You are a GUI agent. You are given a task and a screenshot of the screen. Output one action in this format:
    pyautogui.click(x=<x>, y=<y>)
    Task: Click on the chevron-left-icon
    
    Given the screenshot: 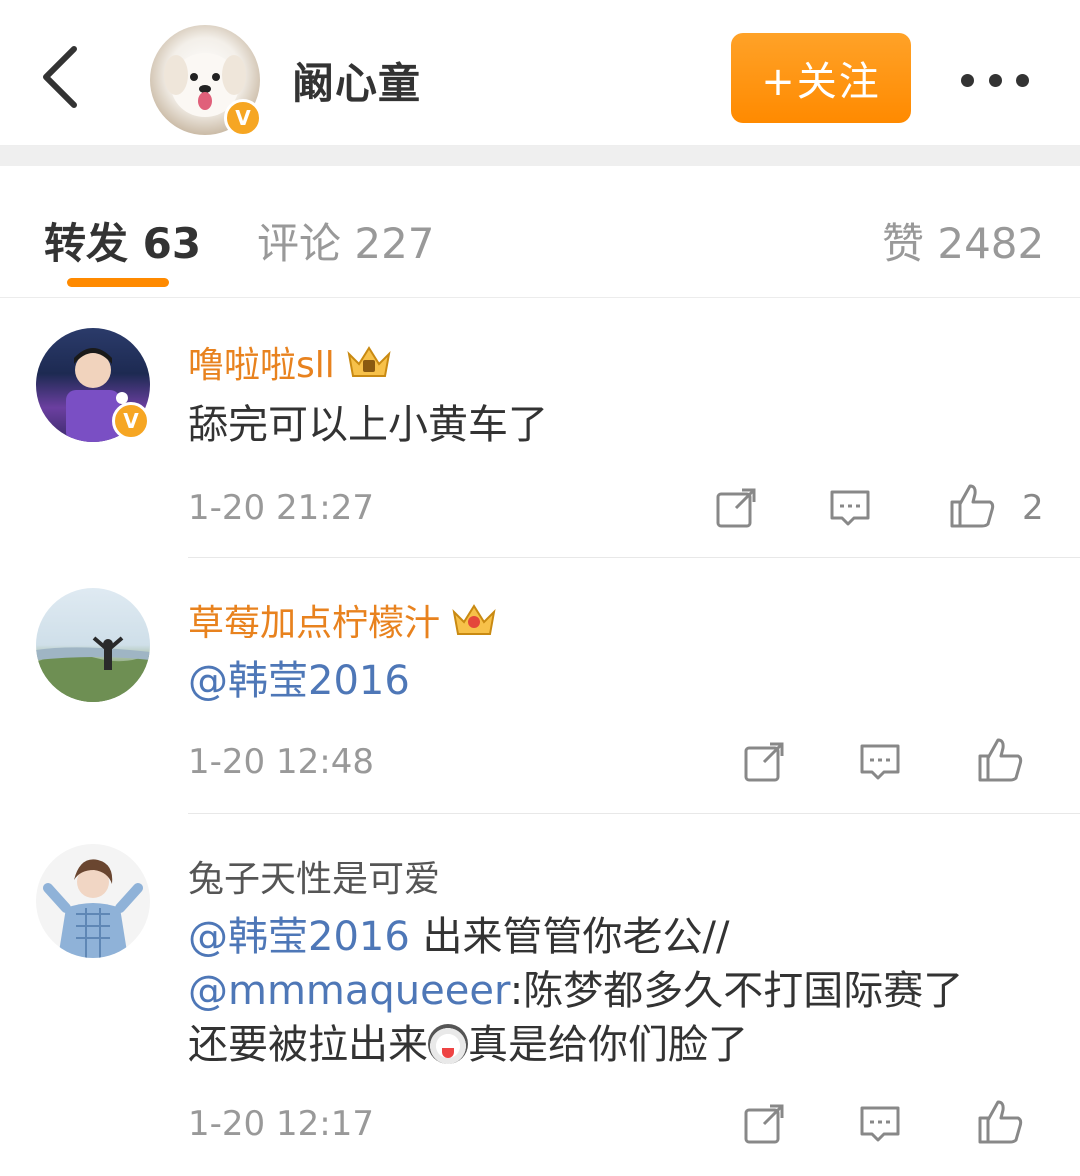 What is the action you would take?
    pyautogui.click(x=60, y=77)
    